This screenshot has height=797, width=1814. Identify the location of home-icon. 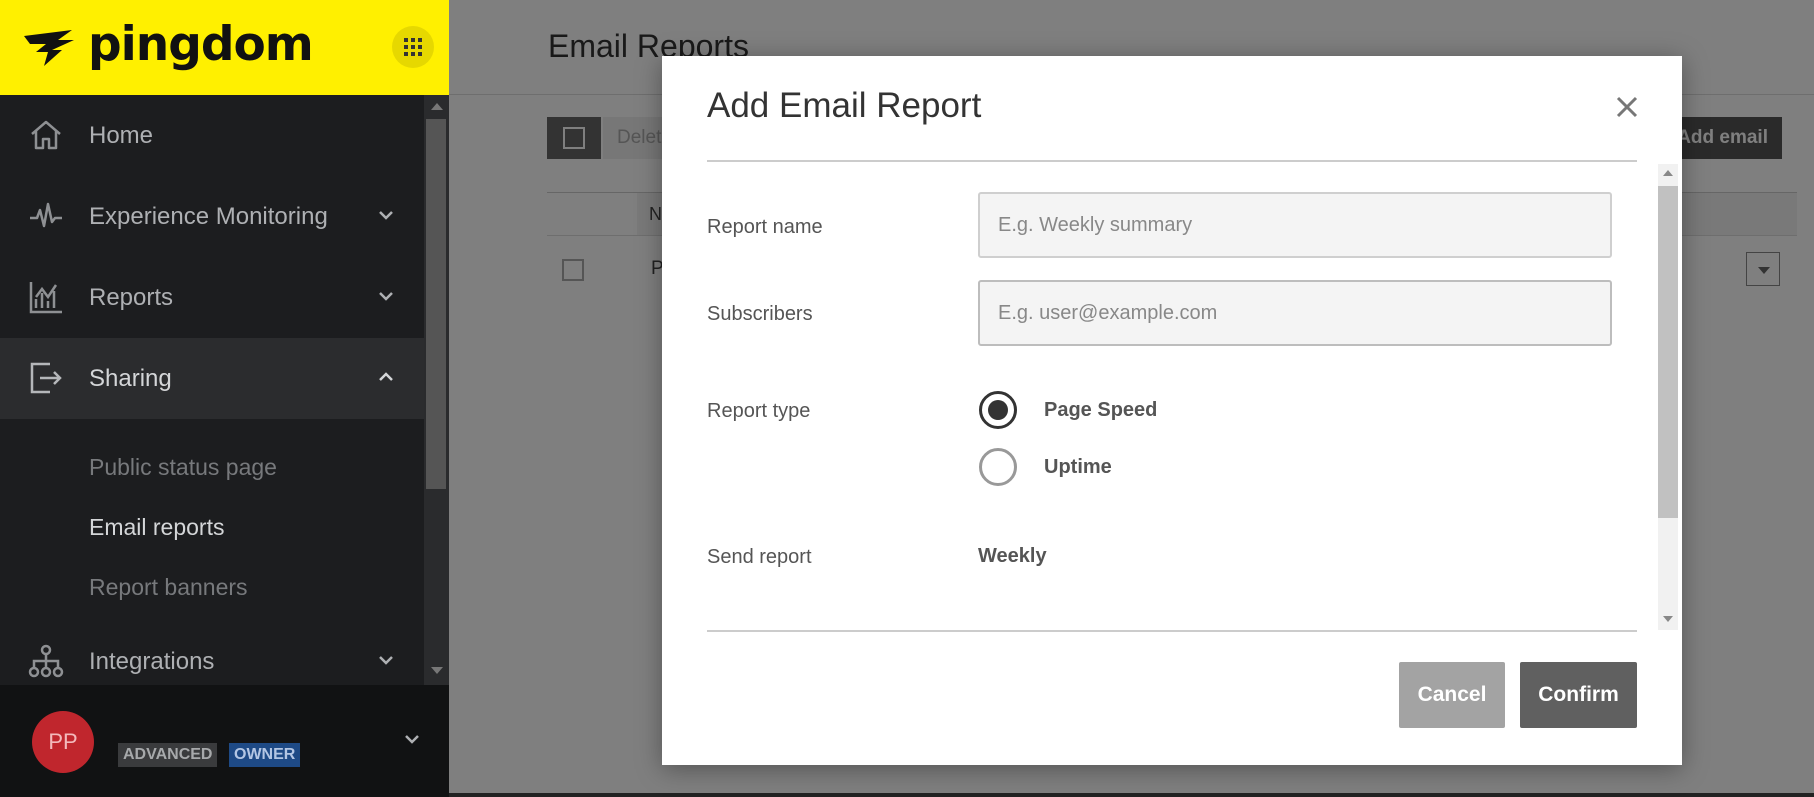
(46, 135).